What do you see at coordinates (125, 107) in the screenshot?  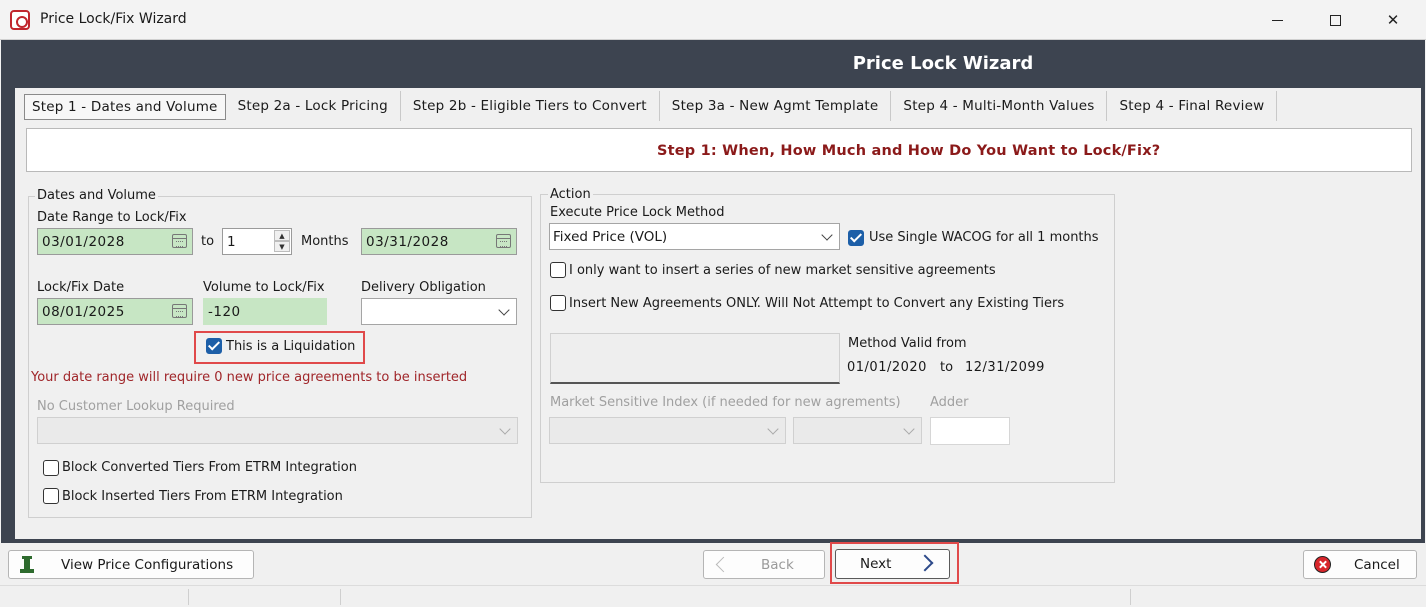 I see `tab-step1-dates-volume: Step 1 - Dates and Volume` at bounding box center [125, 107].